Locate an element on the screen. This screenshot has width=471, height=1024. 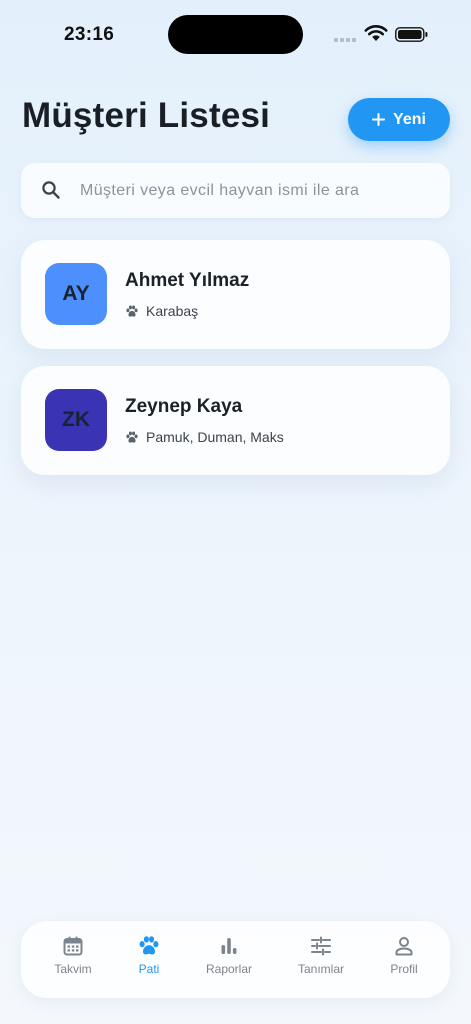
pets-row: Pamuk, Duman, Maks is located at coordinates (204, 437).